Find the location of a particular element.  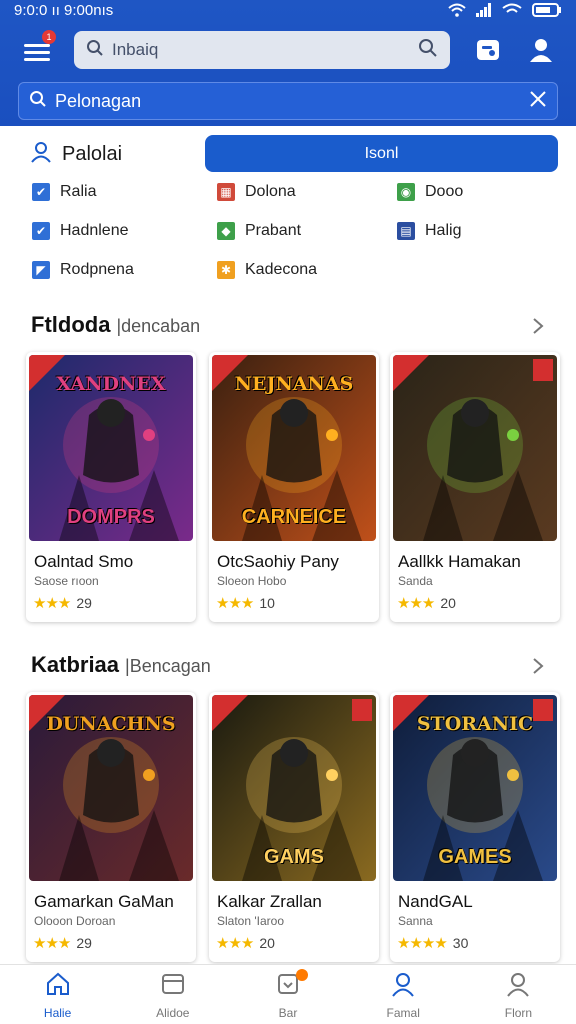

game-rating: ★★★★ 30 is located at coordinates (432, 943).